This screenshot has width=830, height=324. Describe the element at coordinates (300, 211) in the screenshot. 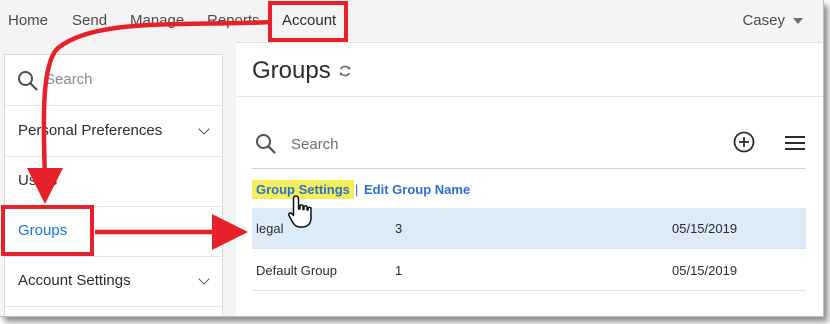

I see `pointer-hand-cursor-icon` at that location.